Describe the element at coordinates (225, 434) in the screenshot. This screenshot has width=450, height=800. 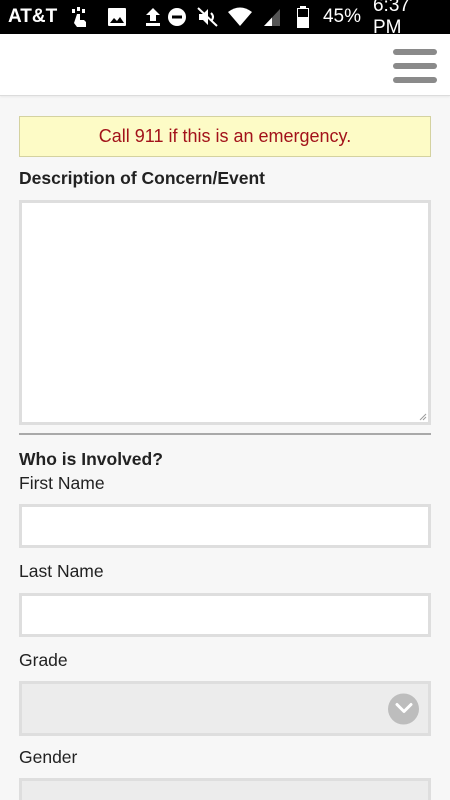
I see `section-divider` at that location.